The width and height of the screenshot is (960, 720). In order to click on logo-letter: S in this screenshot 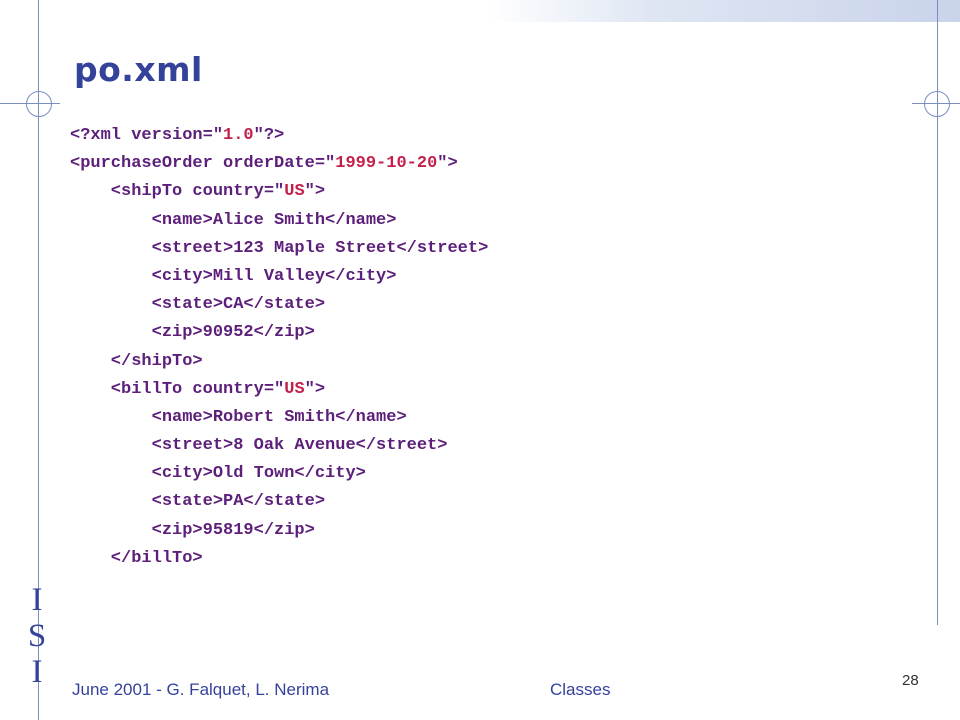, I will do `click(37, 636)`.